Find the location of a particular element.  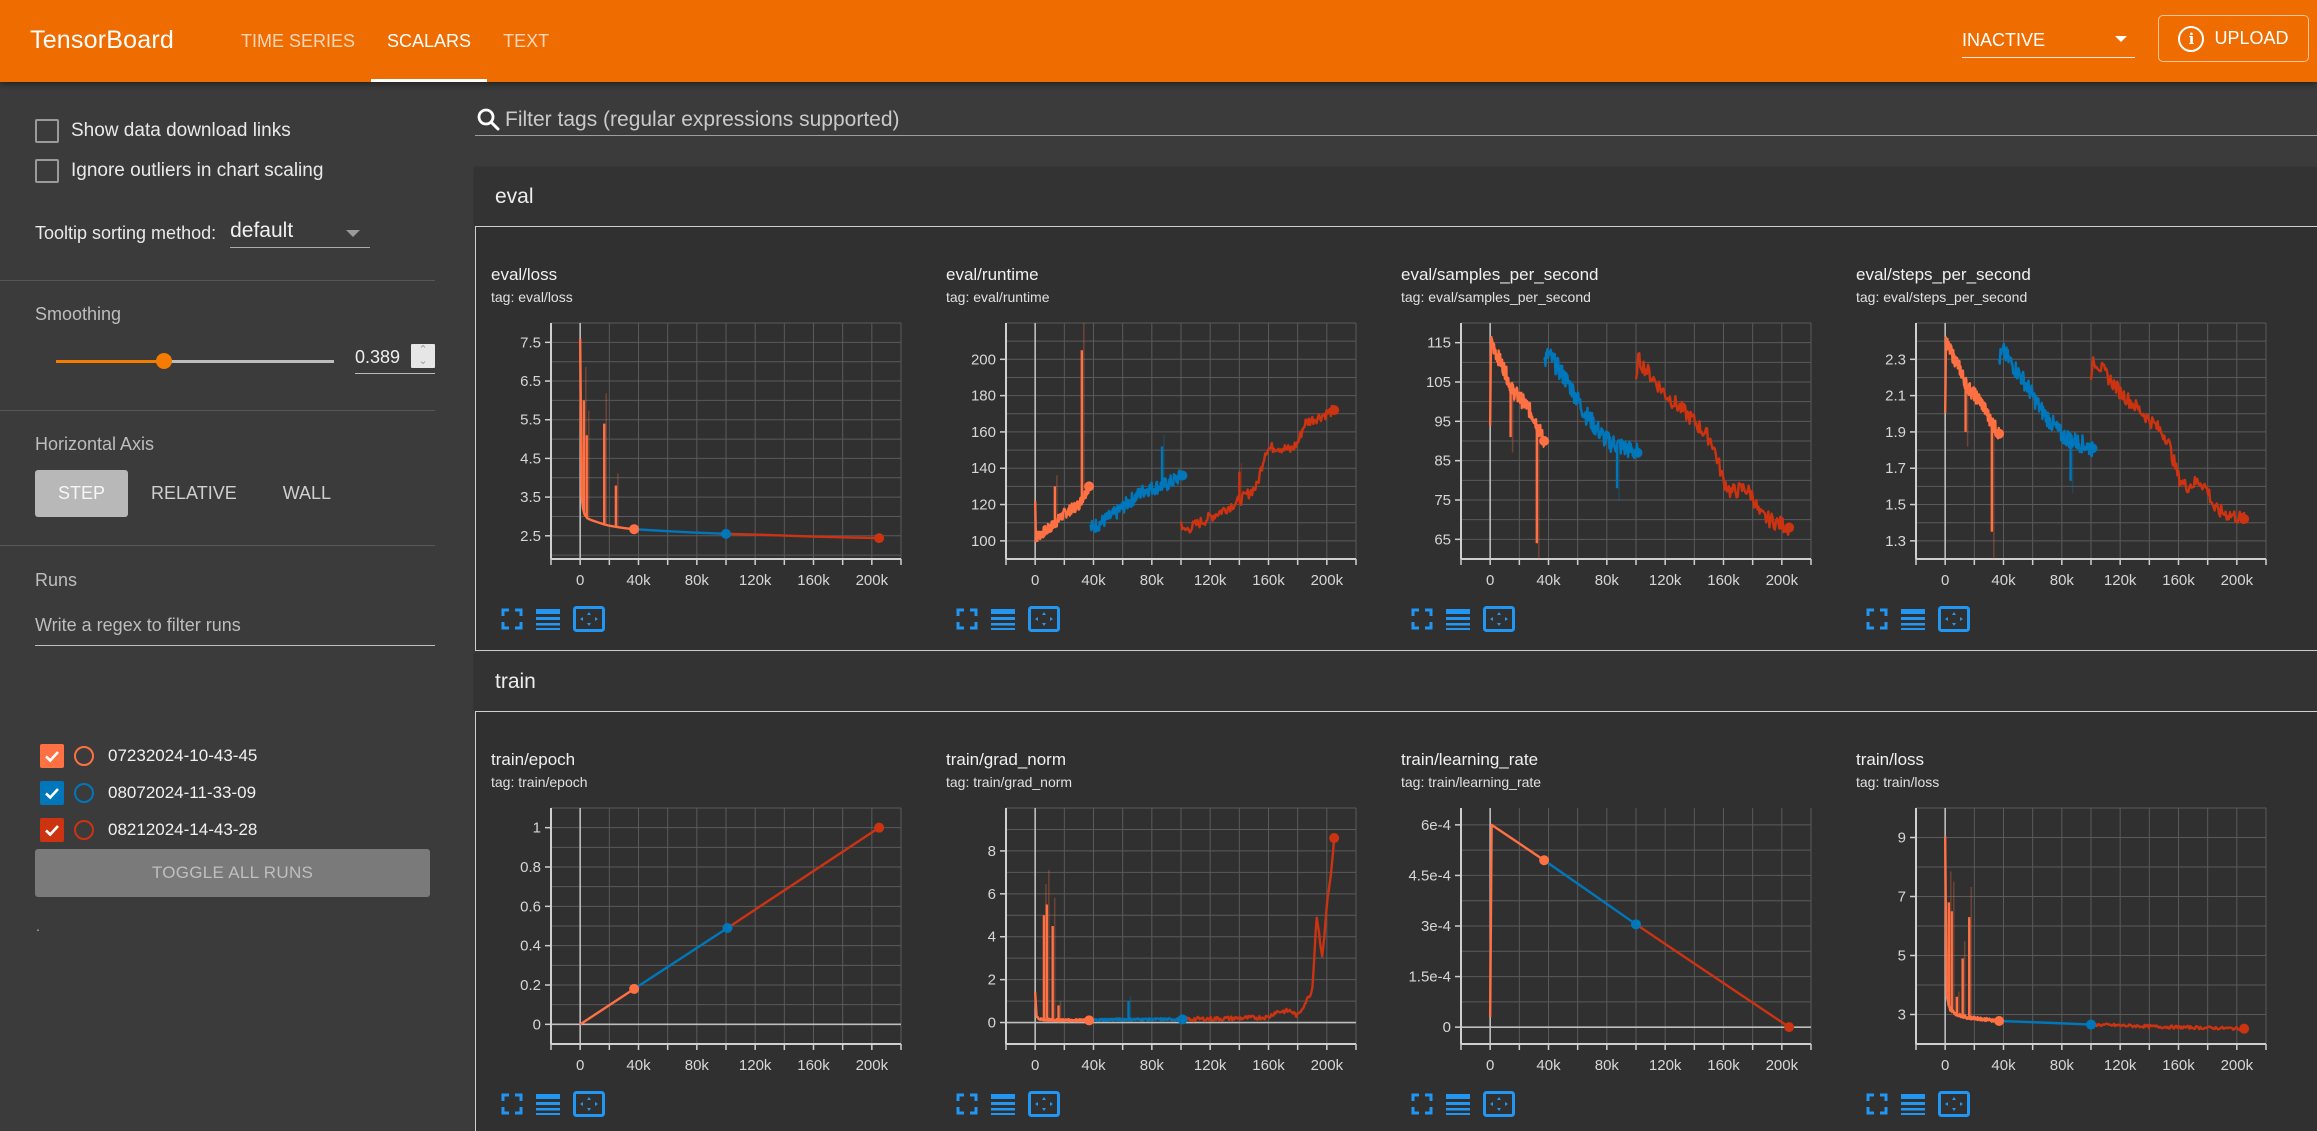

run-item: 07232024-10-43-45 is located at coordinates (148, 756).